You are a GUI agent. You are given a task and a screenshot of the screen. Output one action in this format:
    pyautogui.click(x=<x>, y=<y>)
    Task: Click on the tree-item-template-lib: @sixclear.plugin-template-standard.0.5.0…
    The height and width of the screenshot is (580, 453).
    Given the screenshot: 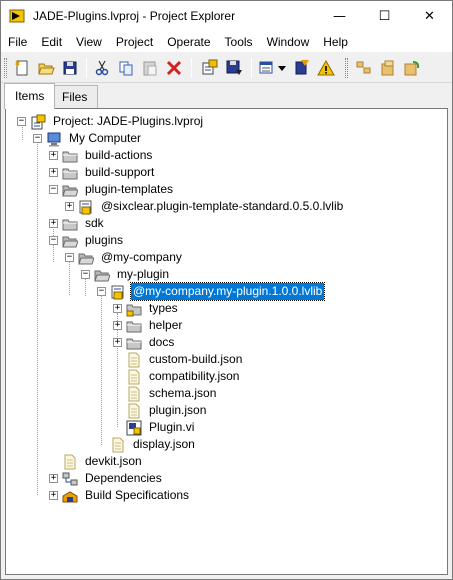 What is the action you would take?
    pyautogui.click(x=211, y=206)
    